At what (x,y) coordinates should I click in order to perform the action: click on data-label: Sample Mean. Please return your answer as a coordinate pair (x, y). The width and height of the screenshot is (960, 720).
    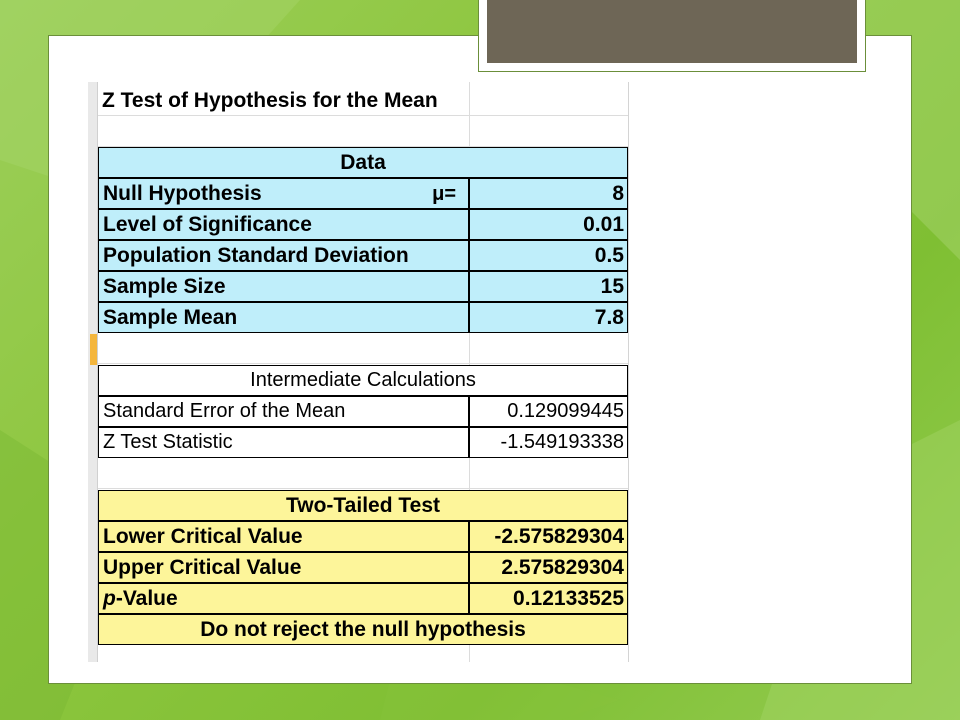
    Looking at the image, I should click on (283, 317).